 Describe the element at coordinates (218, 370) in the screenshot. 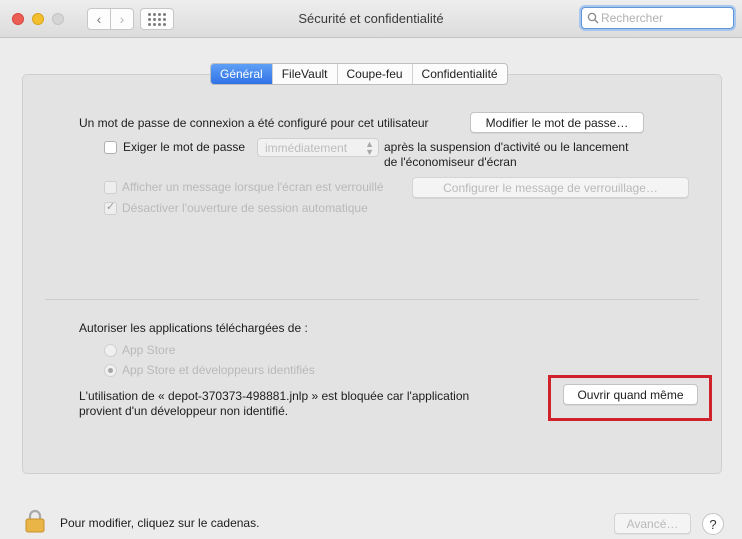

I see `radio-identified-developers-label: App Store et développeurs identifiés` at that location.